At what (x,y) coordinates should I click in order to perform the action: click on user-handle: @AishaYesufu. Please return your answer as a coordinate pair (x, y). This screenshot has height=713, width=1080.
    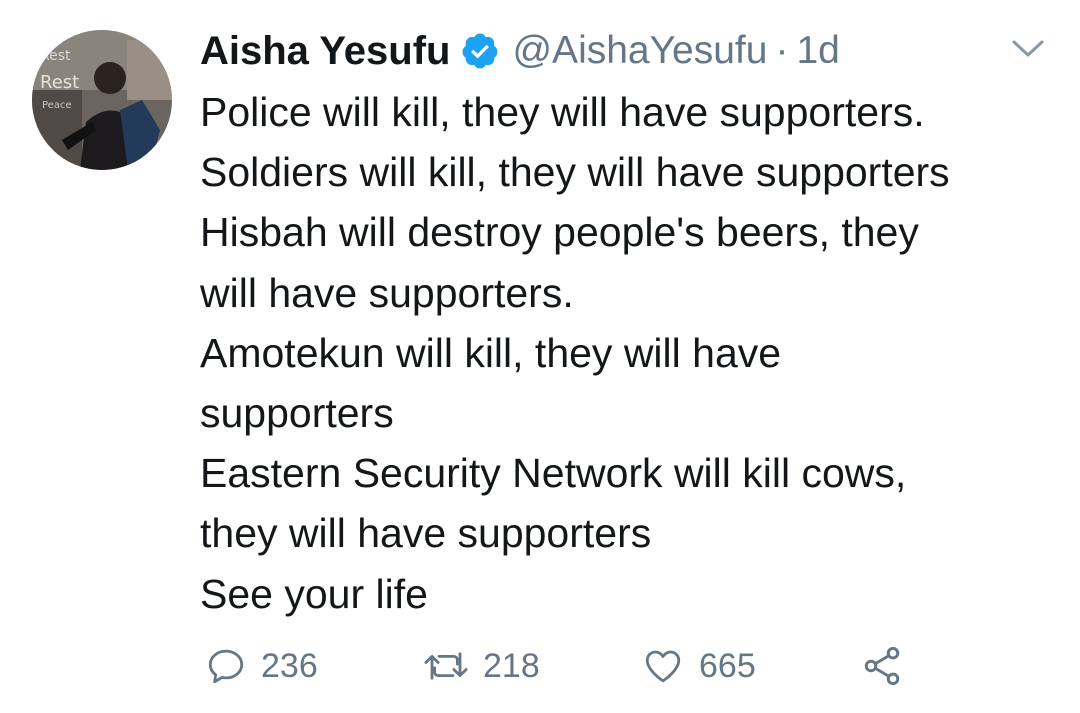
    Looking at the image, I should click on (639, 51).